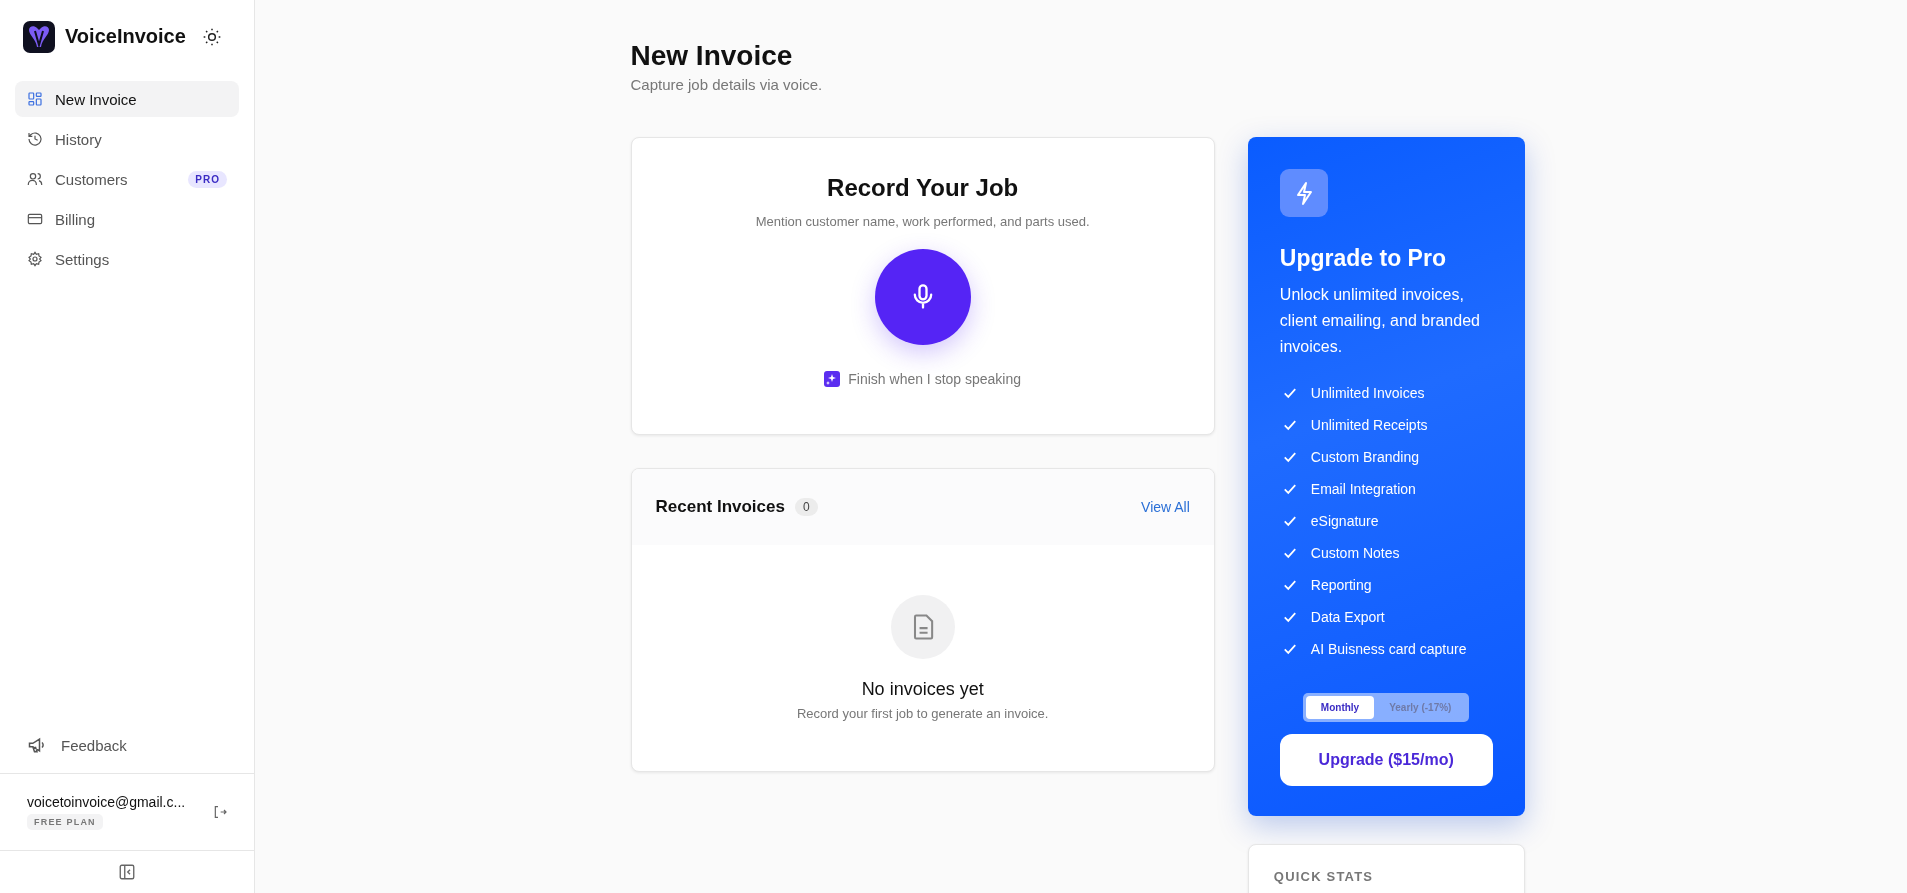 This screenshot has height=893, width=1907. I want to click on lightning-icon, so click(1303, 193).